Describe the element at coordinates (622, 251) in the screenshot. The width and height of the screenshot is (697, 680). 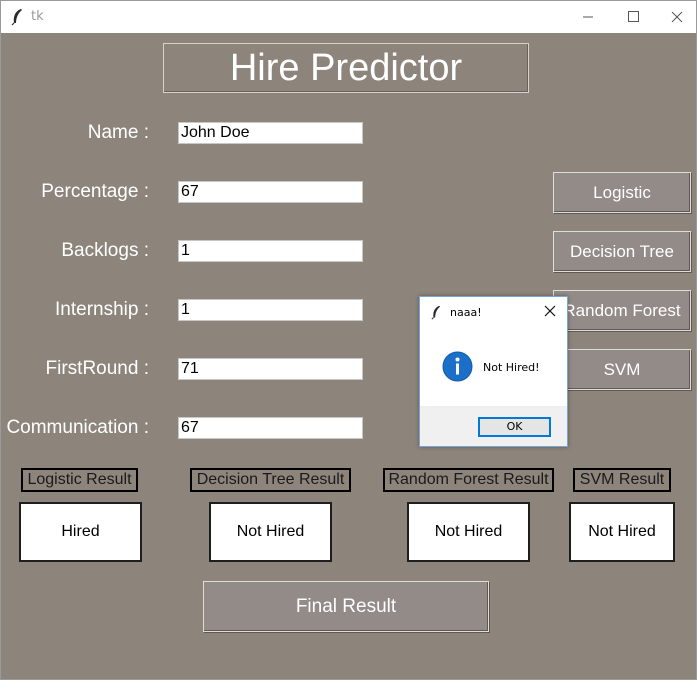
I see `decision-tree-button: Decision Tree` at that location.